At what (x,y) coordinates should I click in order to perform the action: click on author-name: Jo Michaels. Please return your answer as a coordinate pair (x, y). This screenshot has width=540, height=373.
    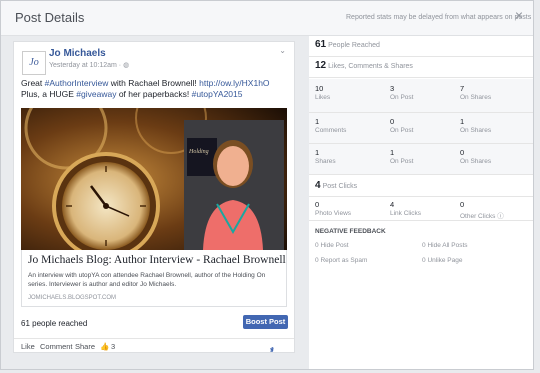
    Looking at the image, I should click on (77, 53).